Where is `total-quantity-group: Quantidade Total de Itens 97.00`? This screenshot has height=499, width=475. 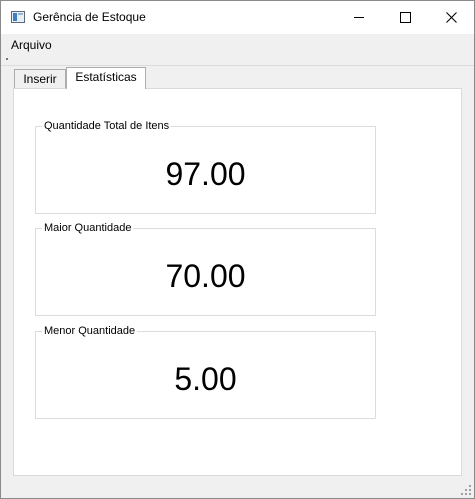
total-quantity-group: Quantidade Total de Itens 97.00 is located at coordinates (205, 167).